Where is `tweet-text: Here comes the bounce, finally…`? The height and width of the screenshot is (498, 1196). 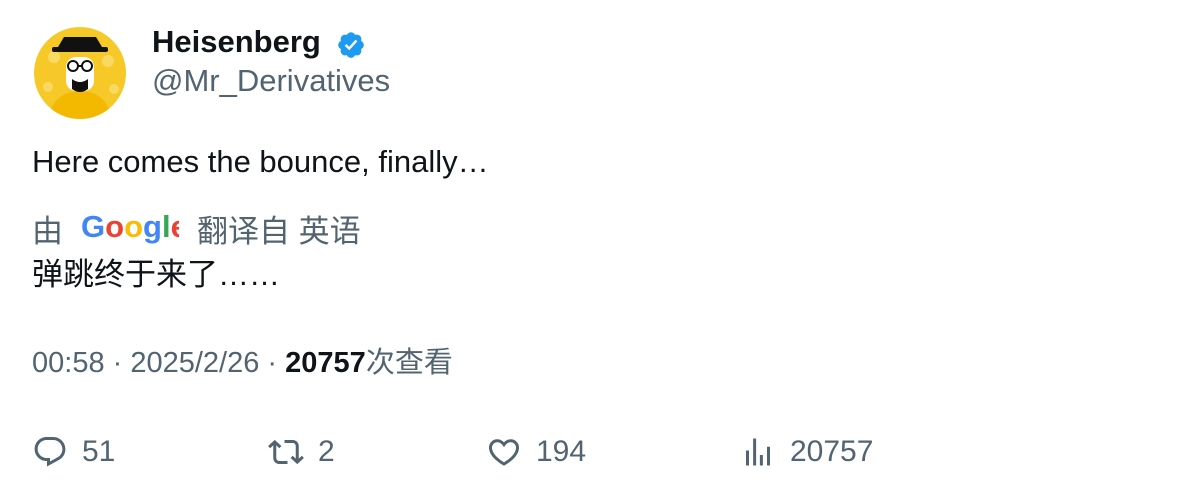
tweet-text: Here comes the bounce, finally… is located at coordinates (260, 161).